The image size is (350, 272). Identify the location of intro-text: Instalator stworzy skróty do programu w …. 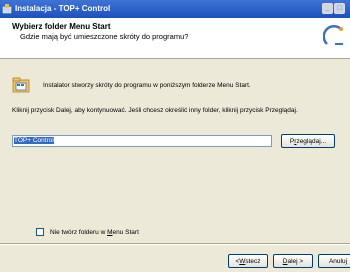
(147, 85).